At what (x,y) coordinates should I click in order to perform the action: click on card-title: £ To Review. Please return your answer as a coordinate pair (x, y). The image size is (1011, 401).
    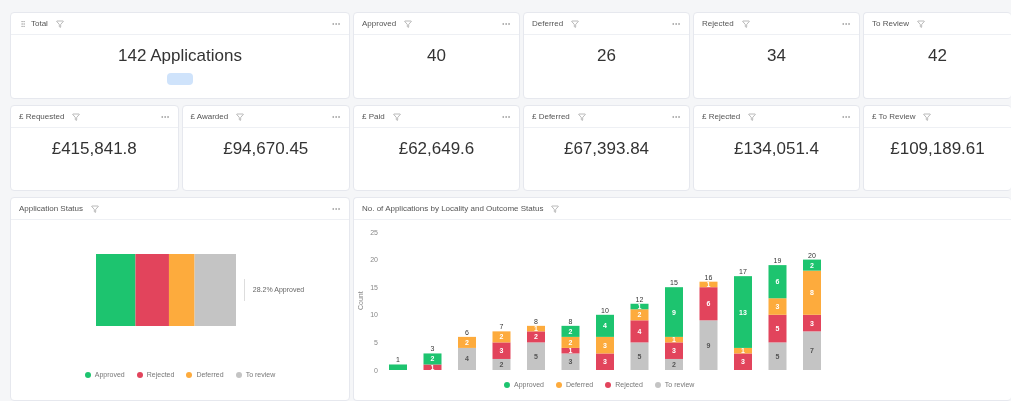
    Looking at the image, I should click on (894, 116).